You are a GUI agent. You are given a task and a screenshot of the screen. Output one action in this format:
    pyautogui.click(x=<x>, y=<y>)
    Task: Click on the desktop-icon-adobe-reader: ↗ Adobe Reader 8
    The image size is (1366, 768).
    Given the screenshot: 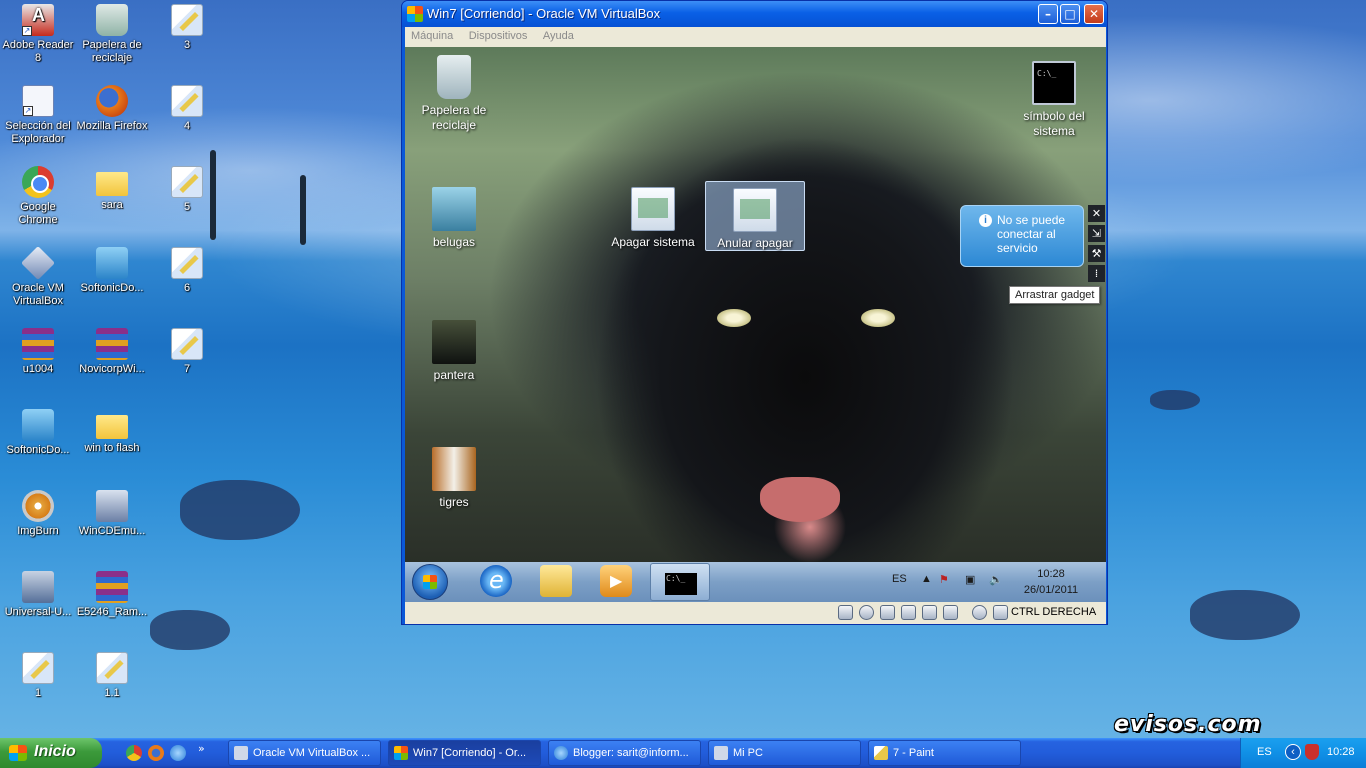 What is the action you would take?
    pyautogui.click(x=38, y=34)
    